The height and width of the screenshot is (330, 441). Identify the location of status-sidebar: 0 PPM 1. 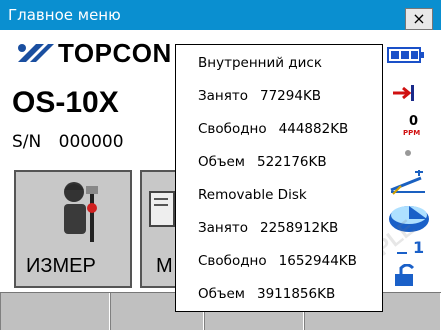
(412, 172).